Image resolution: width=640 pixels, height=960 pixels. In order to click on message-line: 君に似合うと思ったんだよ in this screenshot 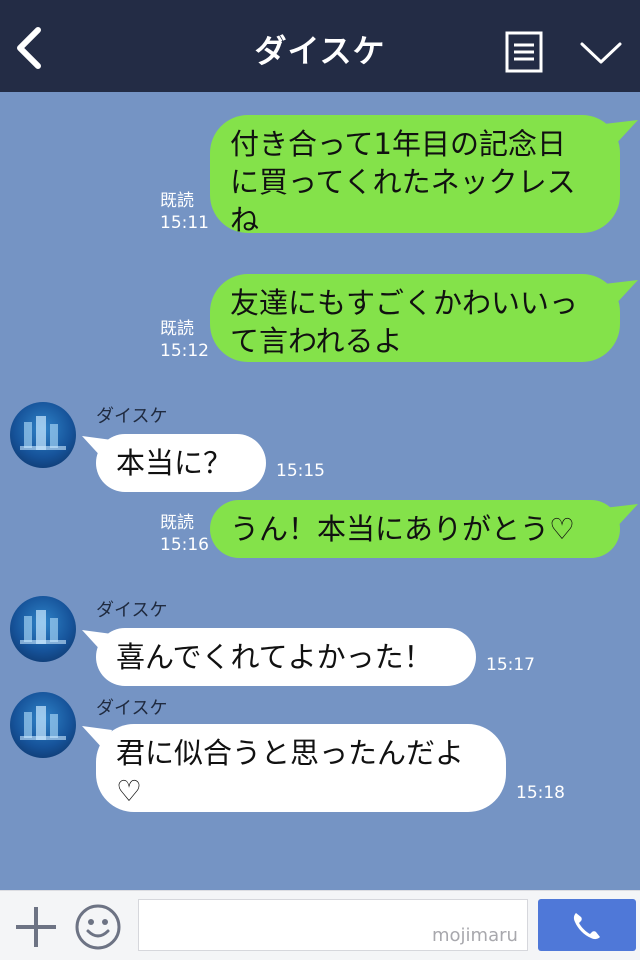, I will do `click(290, 753)`.